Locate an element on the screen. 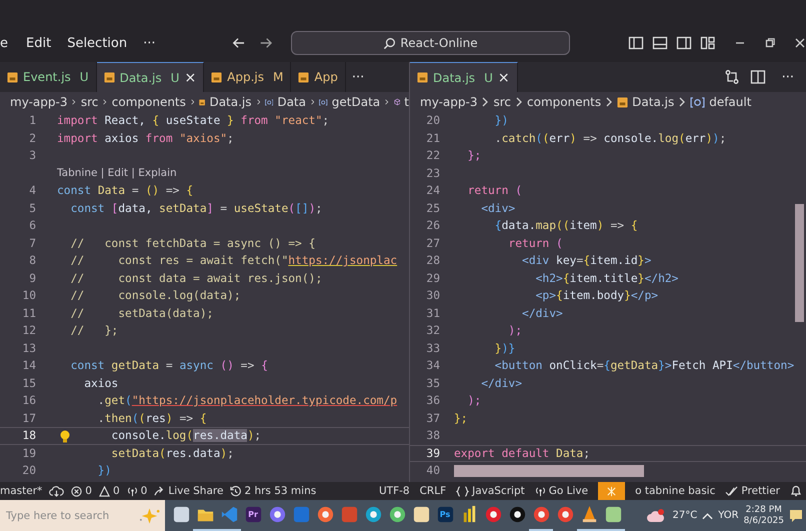  language-indicator: YOR is located at coordinates (728, 515).